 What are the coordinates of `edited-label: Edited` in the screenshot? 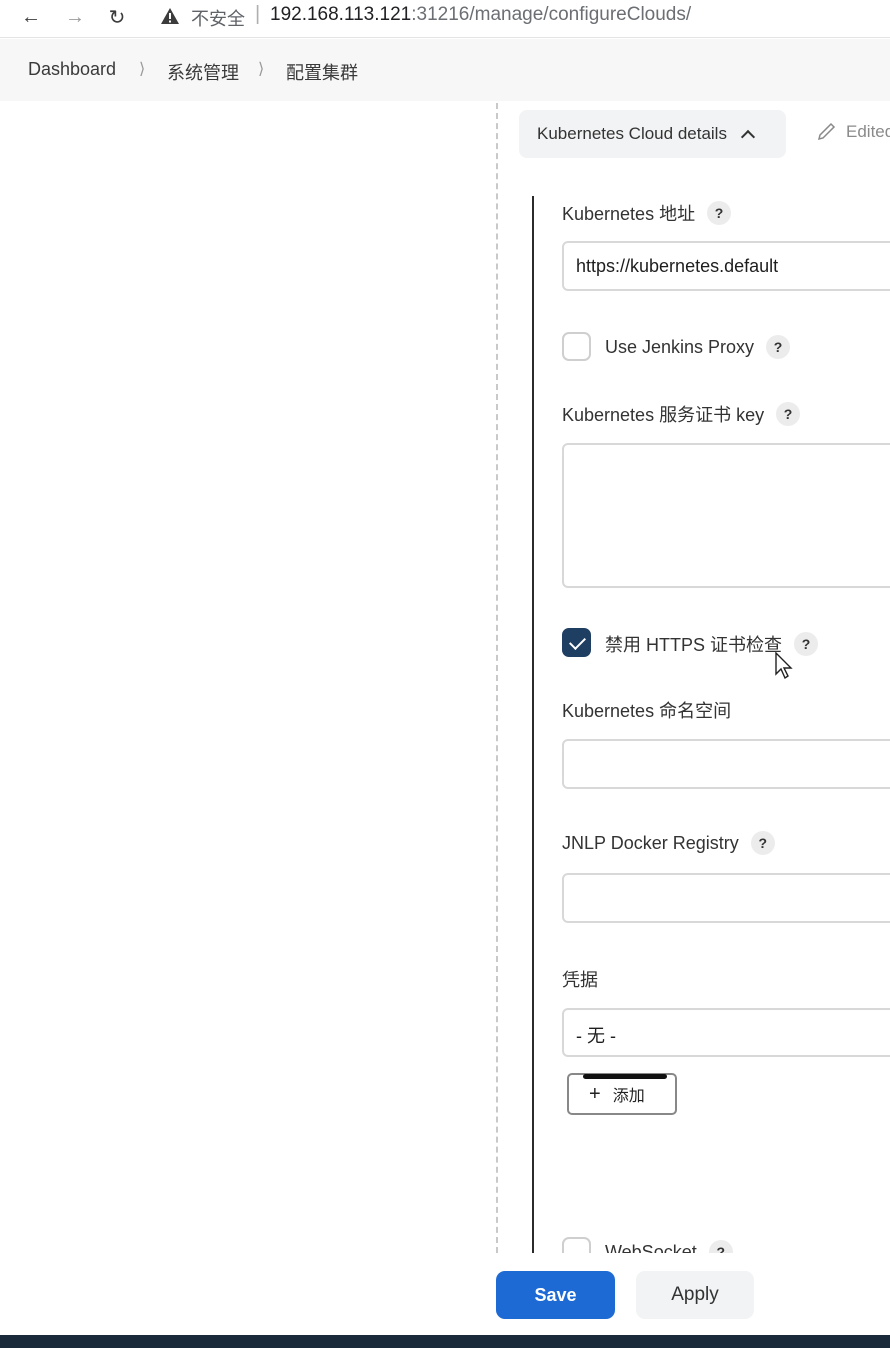 It's located at (868, 131).